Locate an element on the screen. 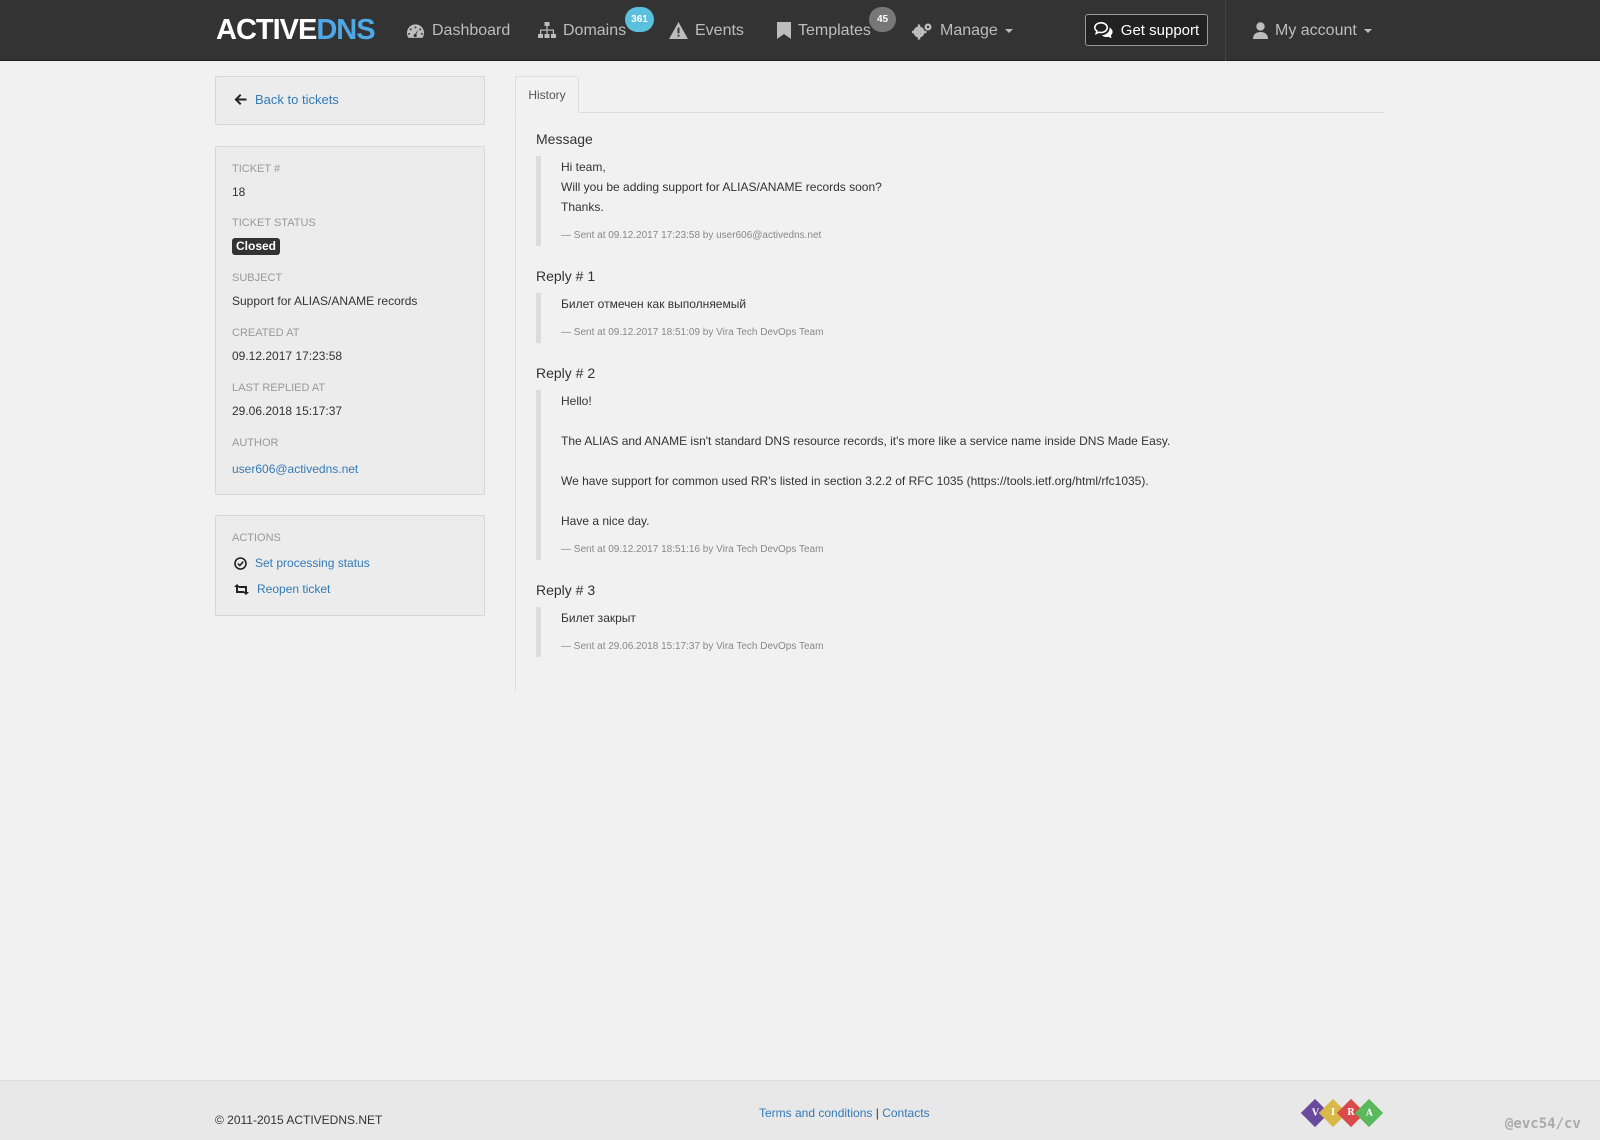 The height and width of the screenshot is (1140, 1600). ticket-status-label: TICKET STATUS is located at coordinates (274, 223).